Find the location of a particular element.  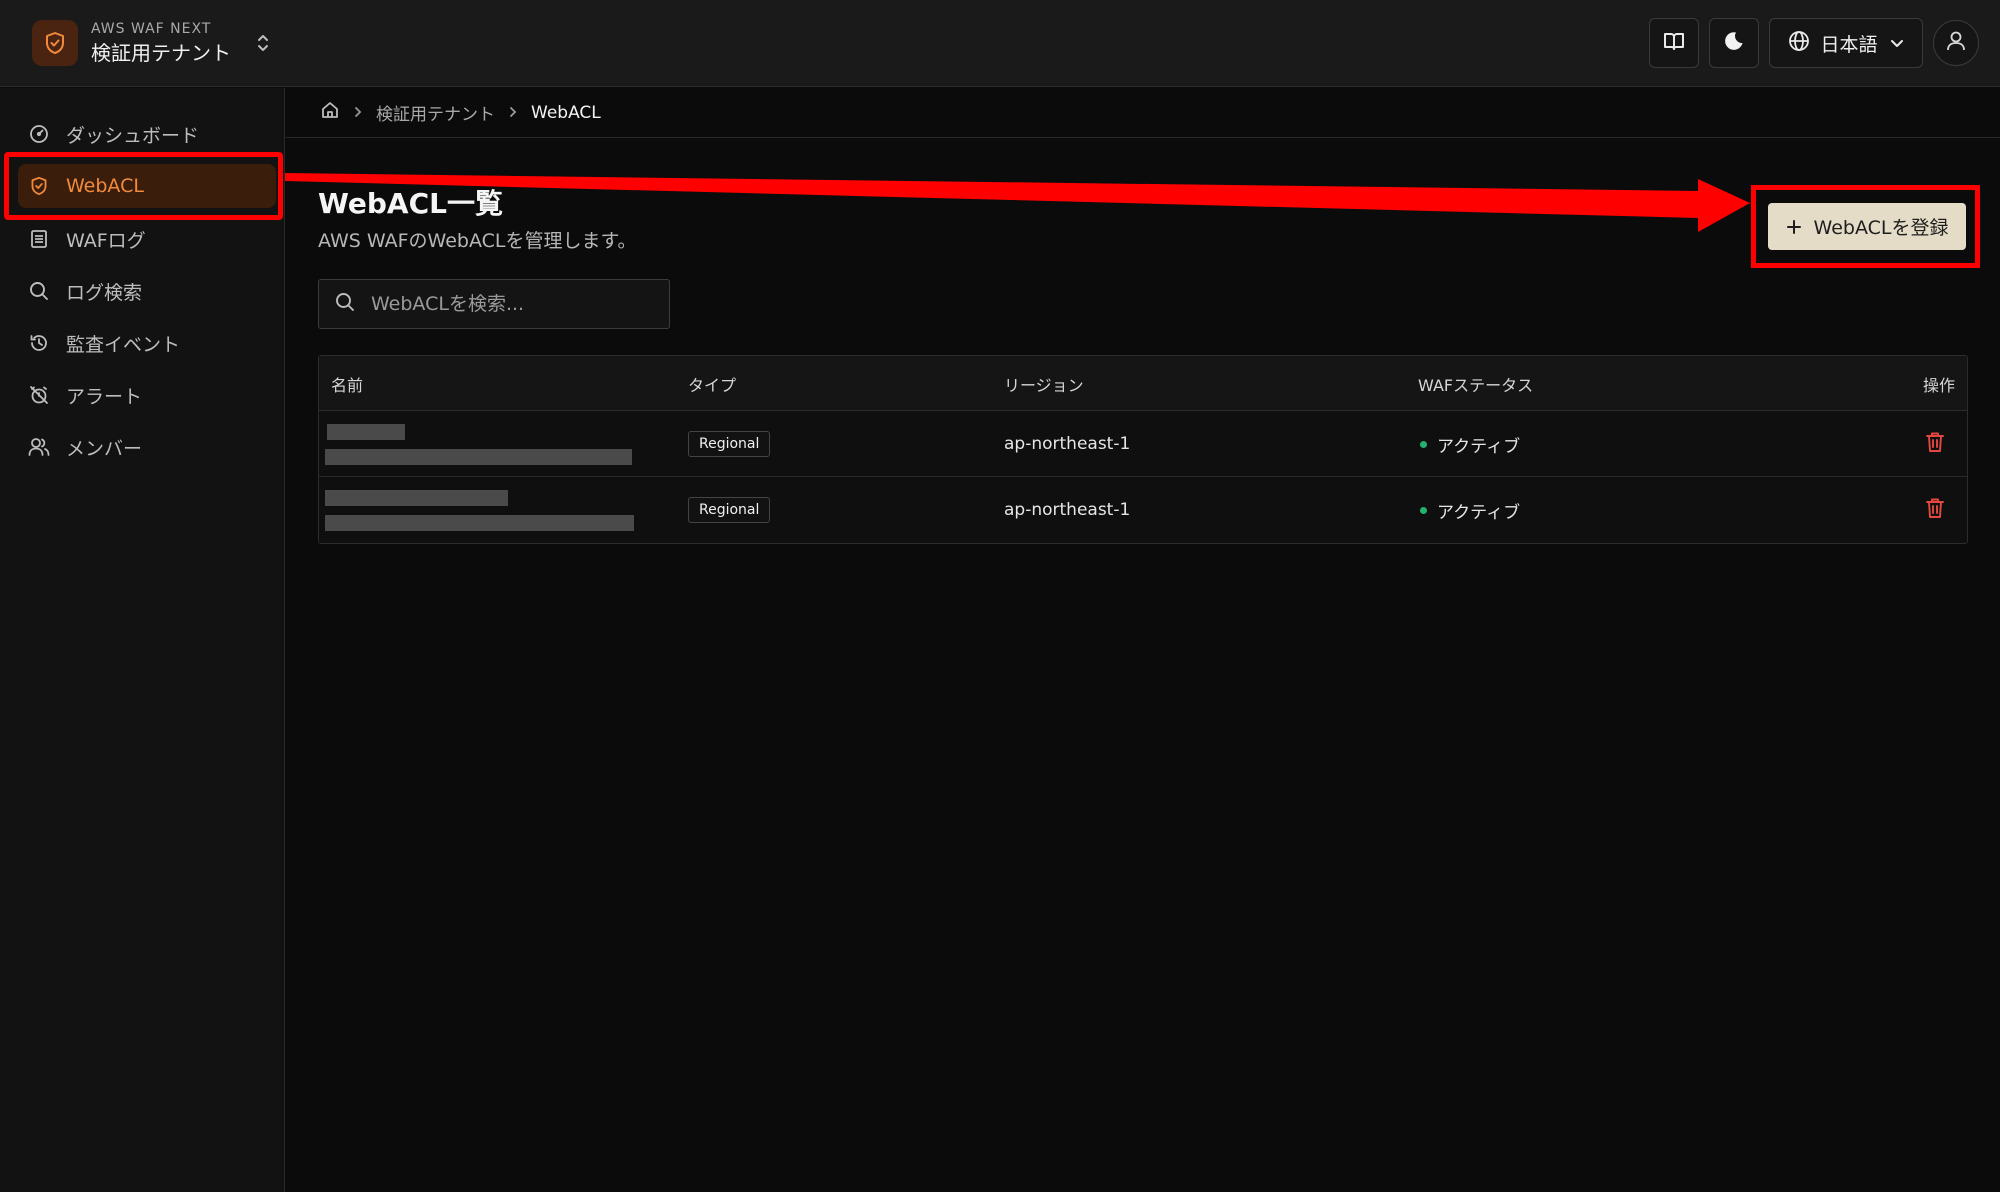

chevron-down-icon is located at coordinates (1897, 43).